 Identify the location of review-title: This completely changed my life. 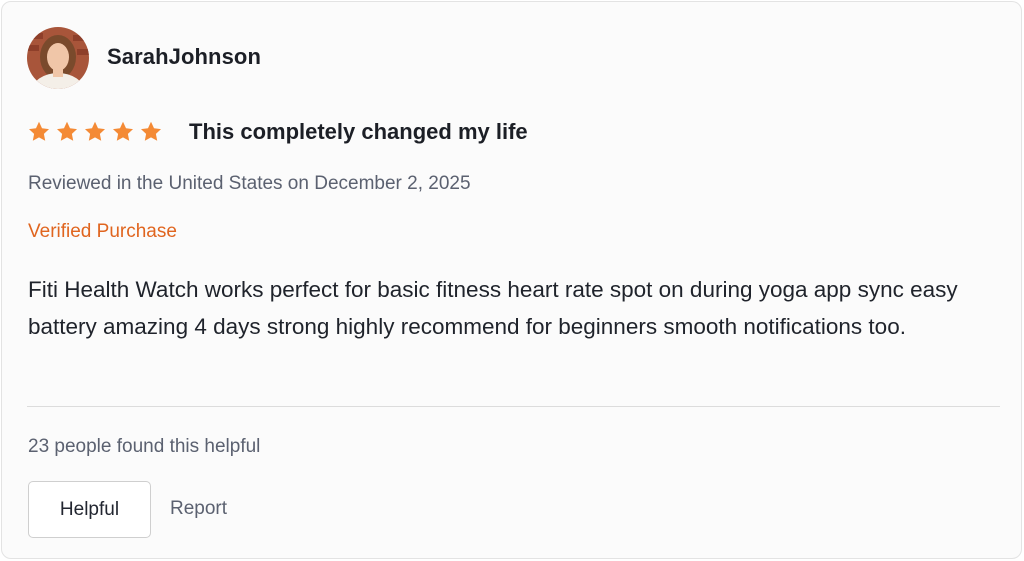
(358, 131).